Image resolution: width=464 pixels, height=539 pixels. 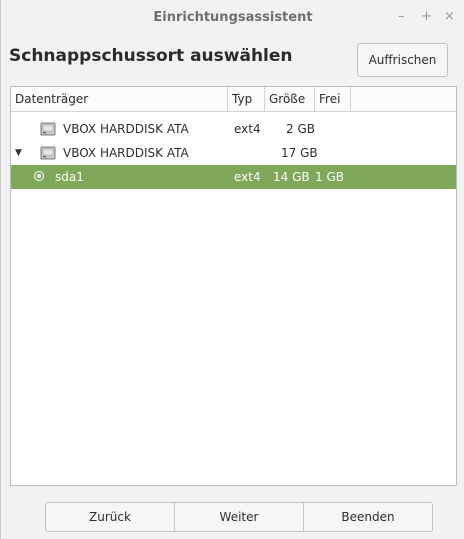 I want to click on title-bar: Einrichtungsassistent – + ×, so click(x=232, y=17).